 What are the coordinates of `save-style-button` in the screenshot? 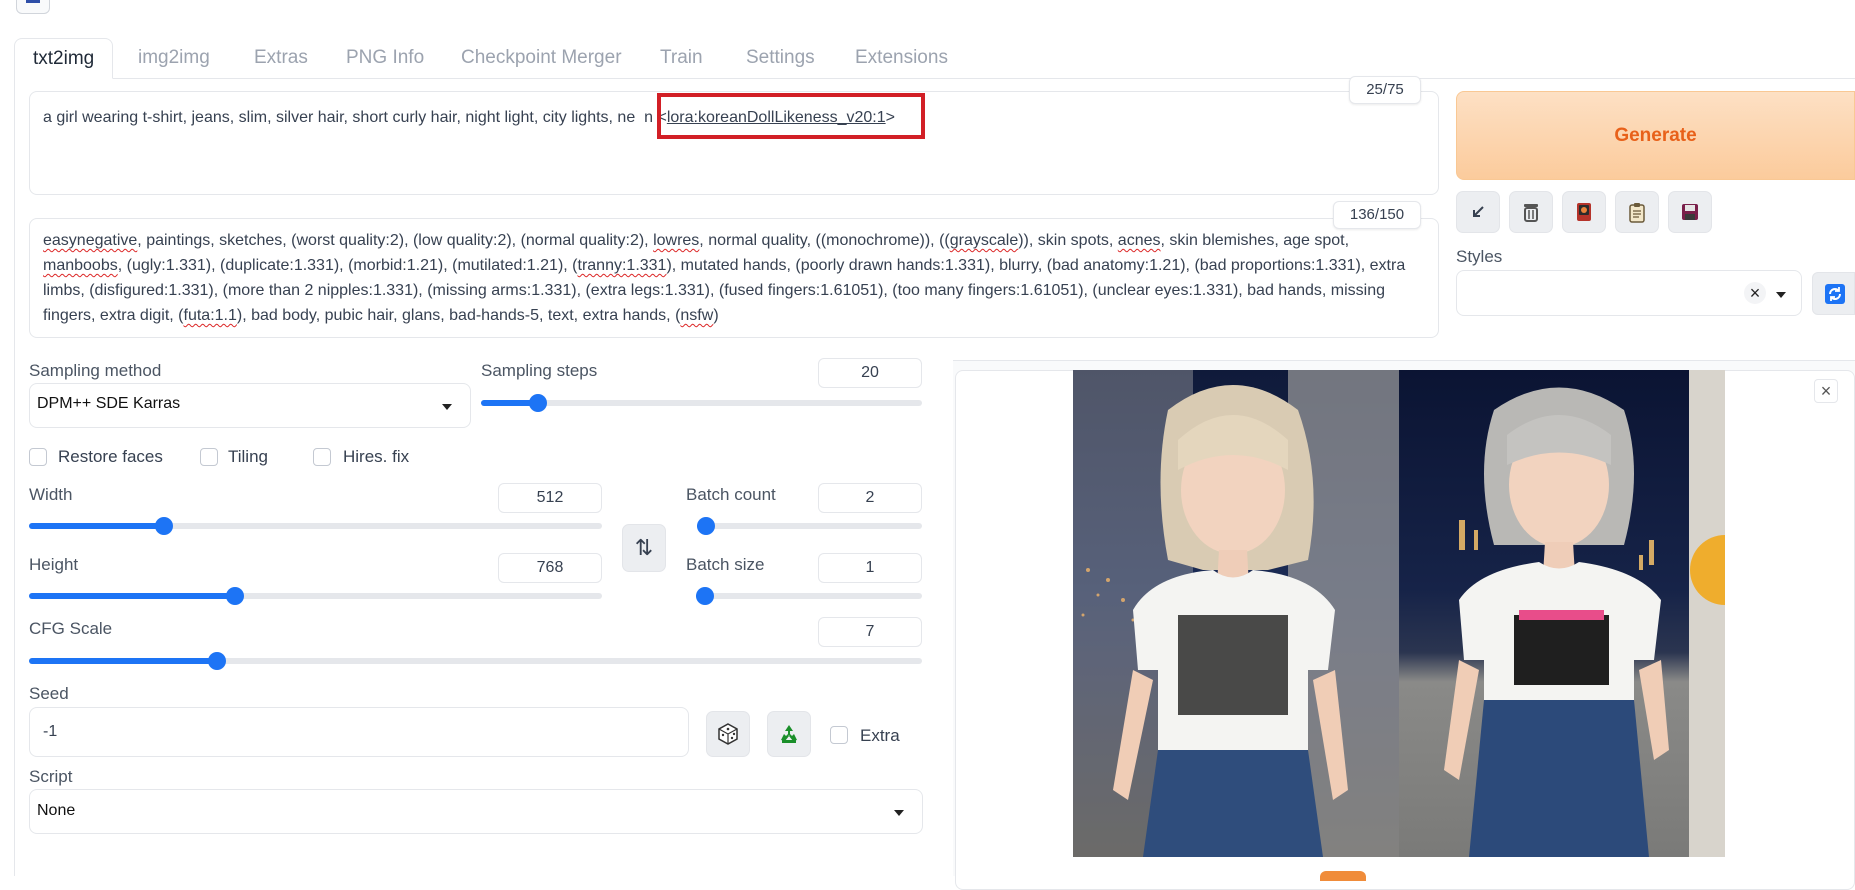 It's located at (1690, 212).